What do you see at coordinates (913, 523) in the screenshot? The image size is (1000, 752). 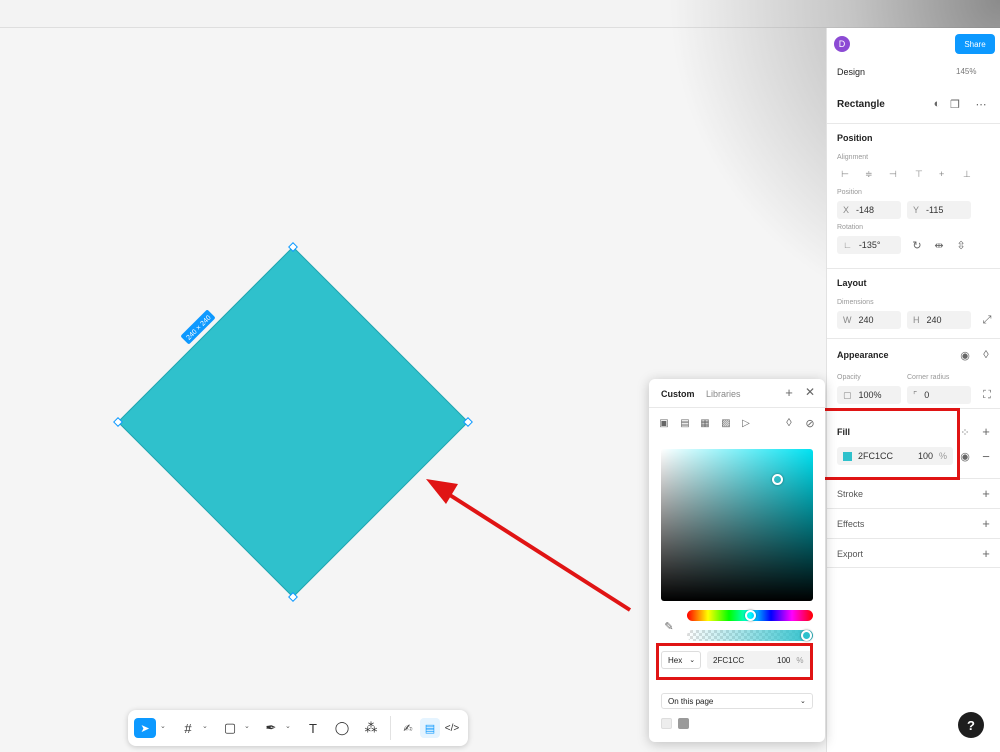 I see `effects-section: Effects +` at bounding box center [913, 523].